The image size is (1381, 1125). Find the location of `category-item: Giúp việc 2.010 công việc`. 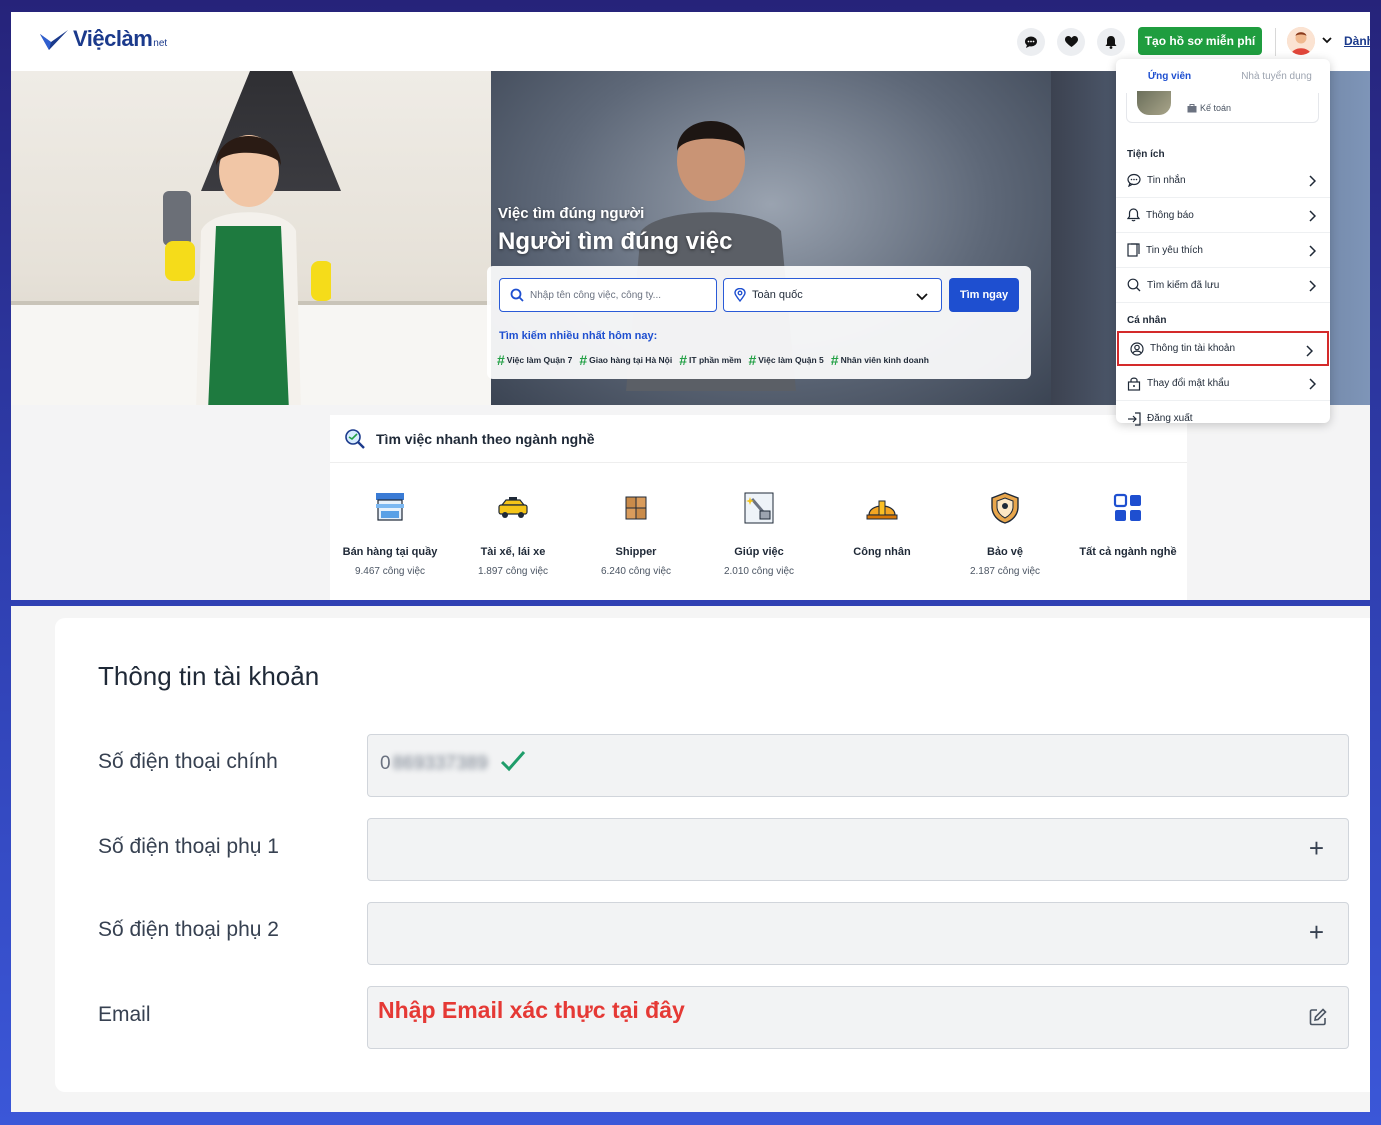

category-item: Giúp việc 2.010 công việc is located at coordinates (759, 534).